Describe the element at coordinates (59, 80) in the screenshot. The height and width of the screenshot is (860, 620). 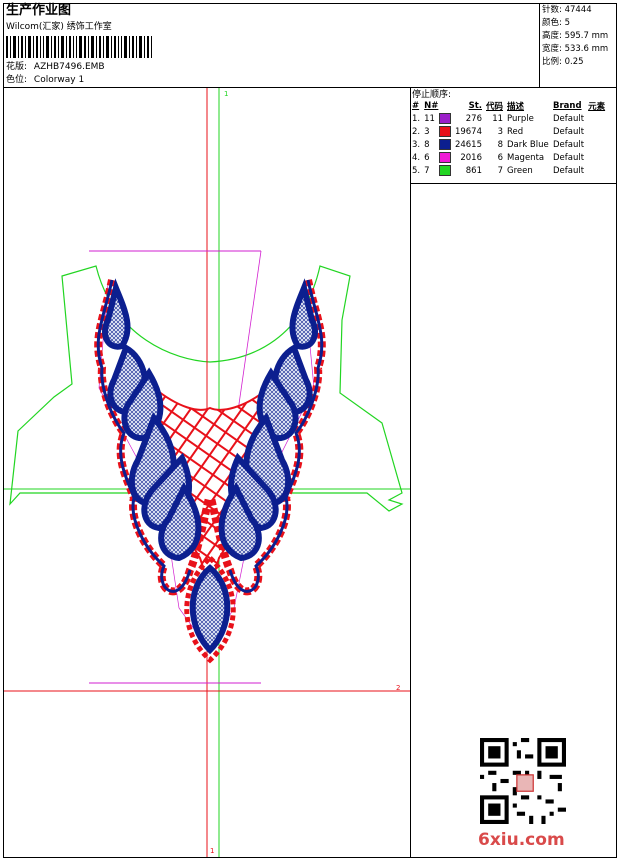
I see `colorway-value: Colorway 1` at that location.